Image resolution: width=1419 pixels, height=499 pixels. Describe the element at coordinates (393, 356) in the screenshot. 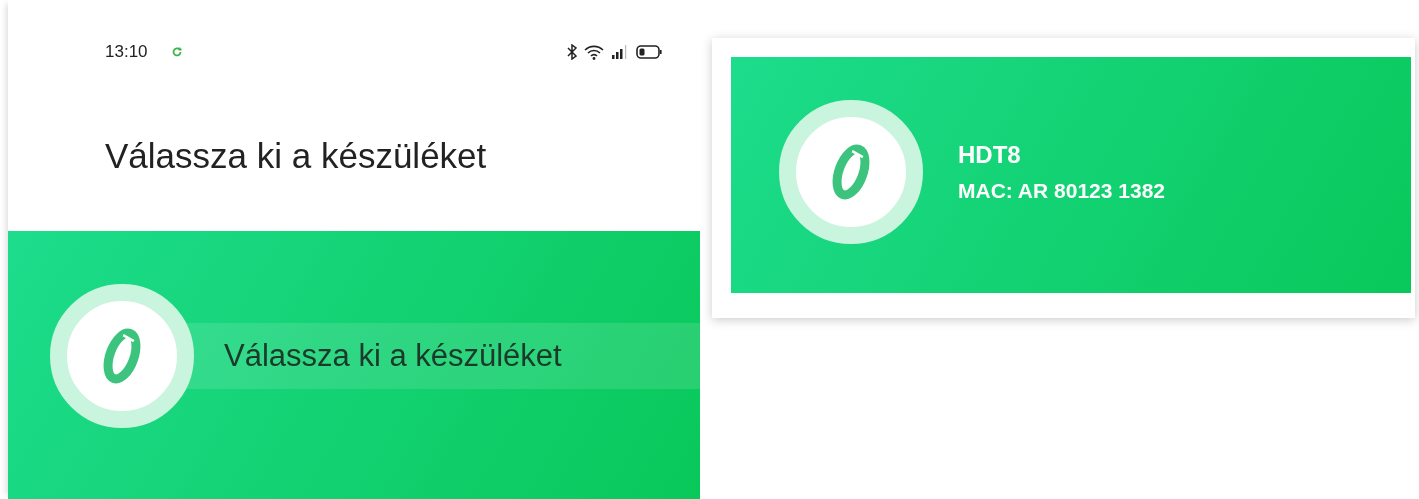

I see `banner-text: Válassza ki a készüléket` at that location.